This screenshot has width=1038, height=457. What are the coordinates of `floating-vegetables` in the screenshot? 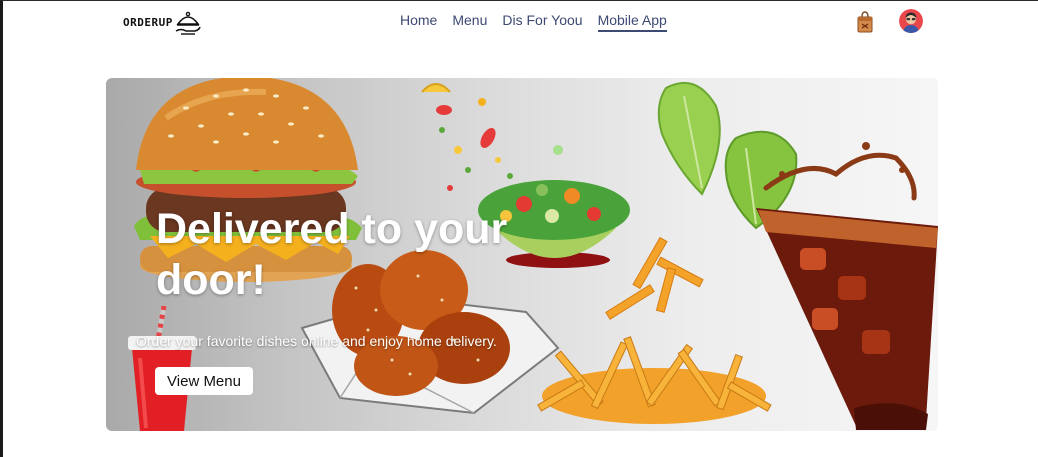 It's located at (467, 137).